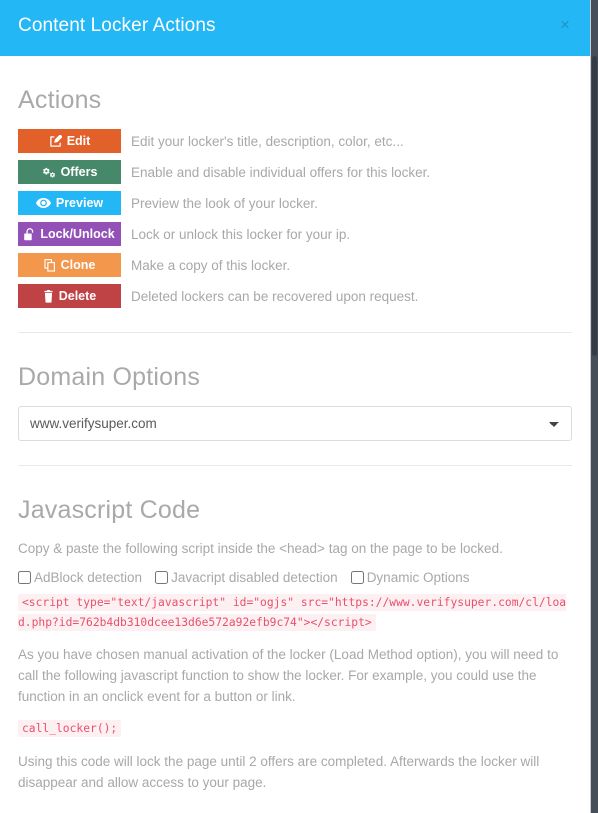 The image size is (598, 813). I want to click on domain-options-heading: Domain Options, so click(109, 377).